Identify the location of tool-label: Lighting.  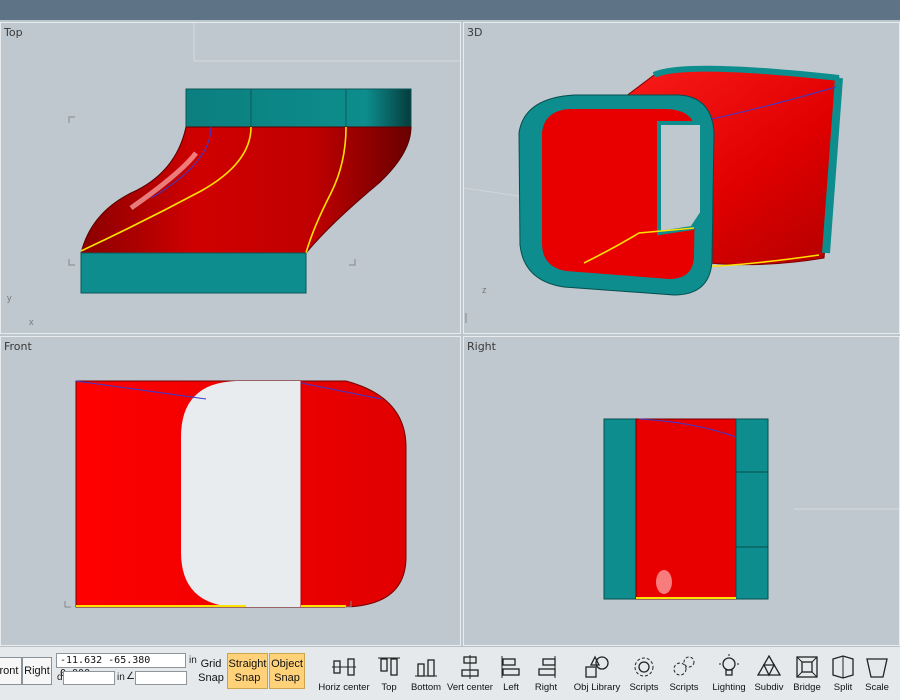
(729, 687).